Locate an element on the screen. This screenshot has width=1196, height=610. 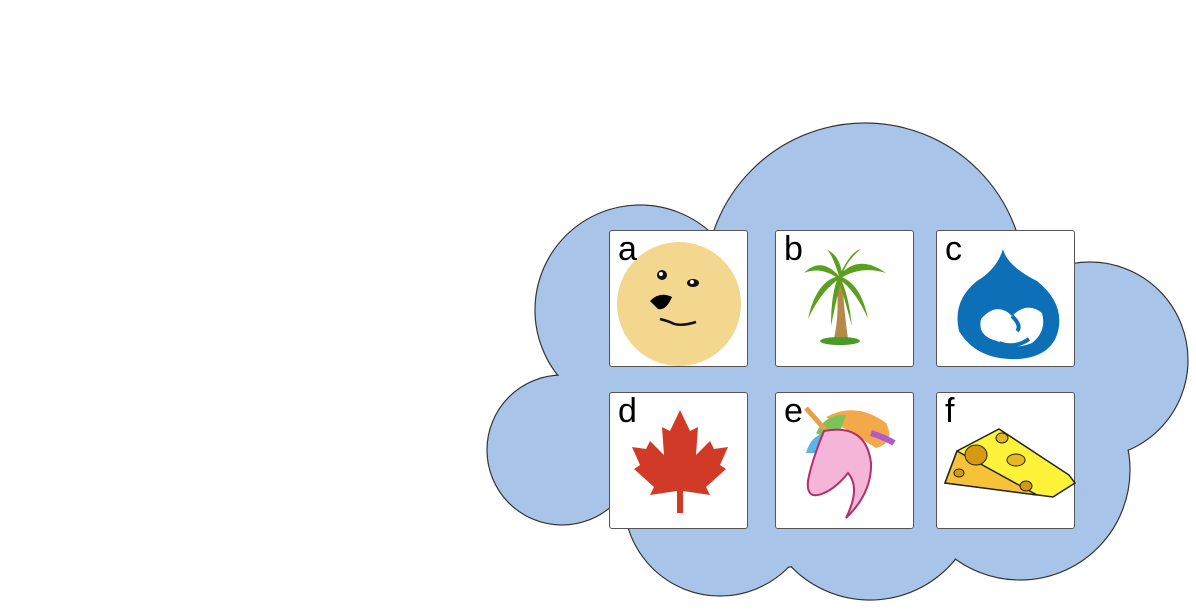
card-label: b is located at coordinates (793, 249).